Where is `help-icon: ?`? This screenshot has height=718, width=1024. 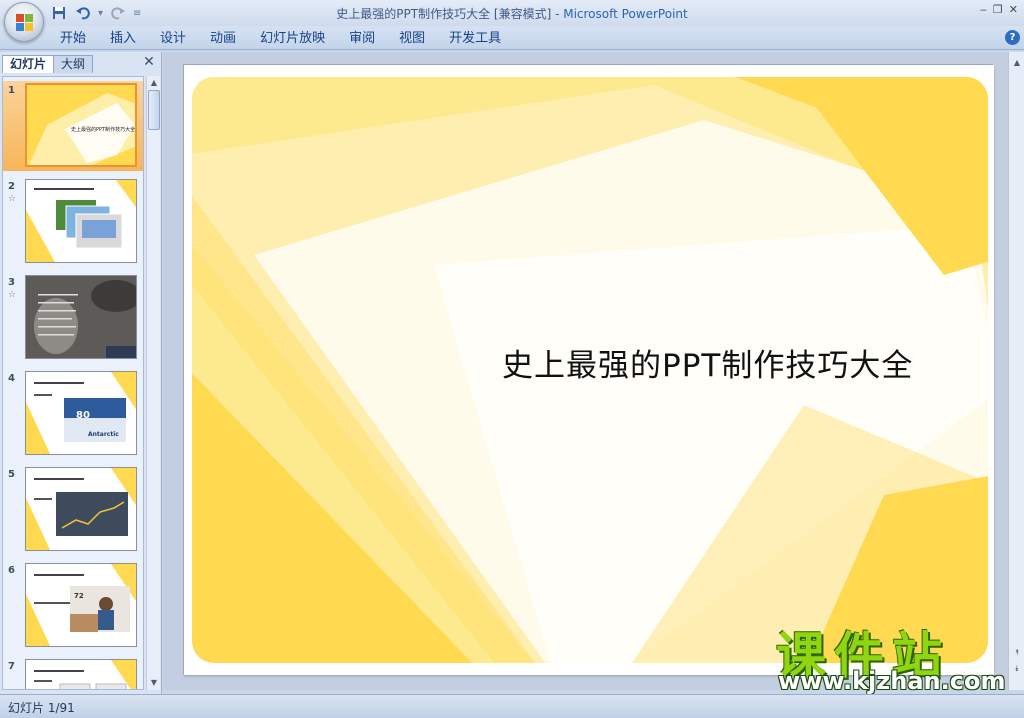
help-icon: ? is located at coordinates (1012, 37).